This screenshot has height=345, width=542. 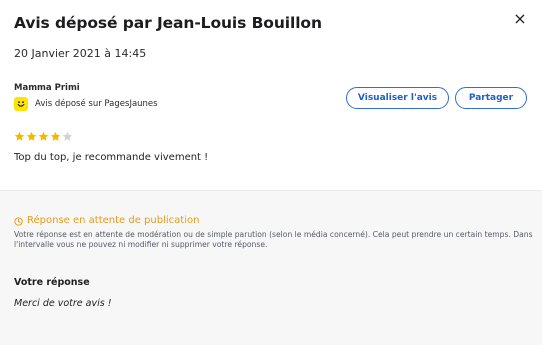 I want to click on pending-status: Réponse en attente de publication, so click(x=106, y=220).